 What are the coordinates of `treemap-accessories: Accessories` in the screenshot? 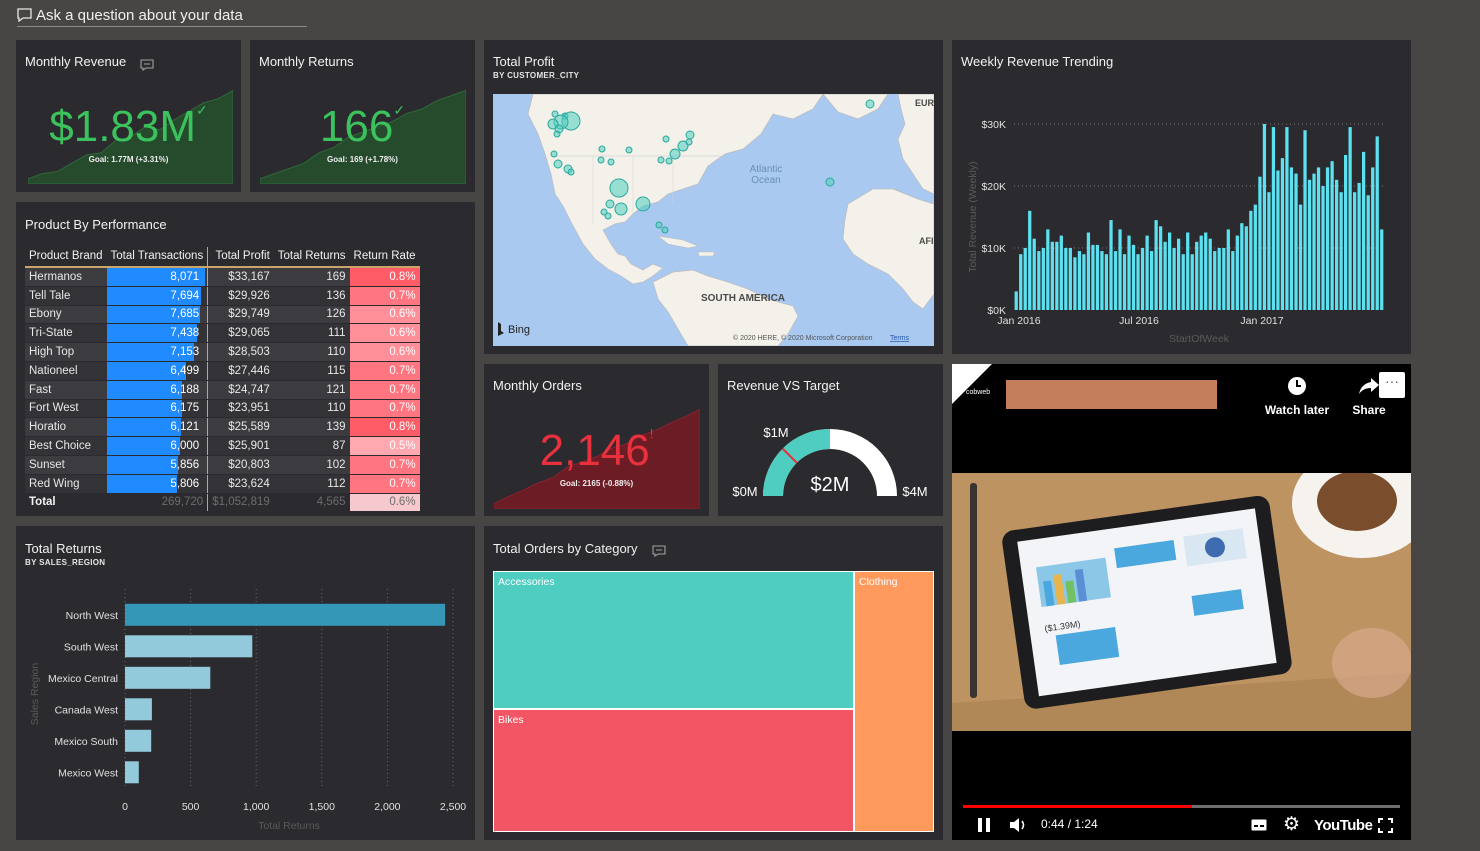 It's located at (673, 640).